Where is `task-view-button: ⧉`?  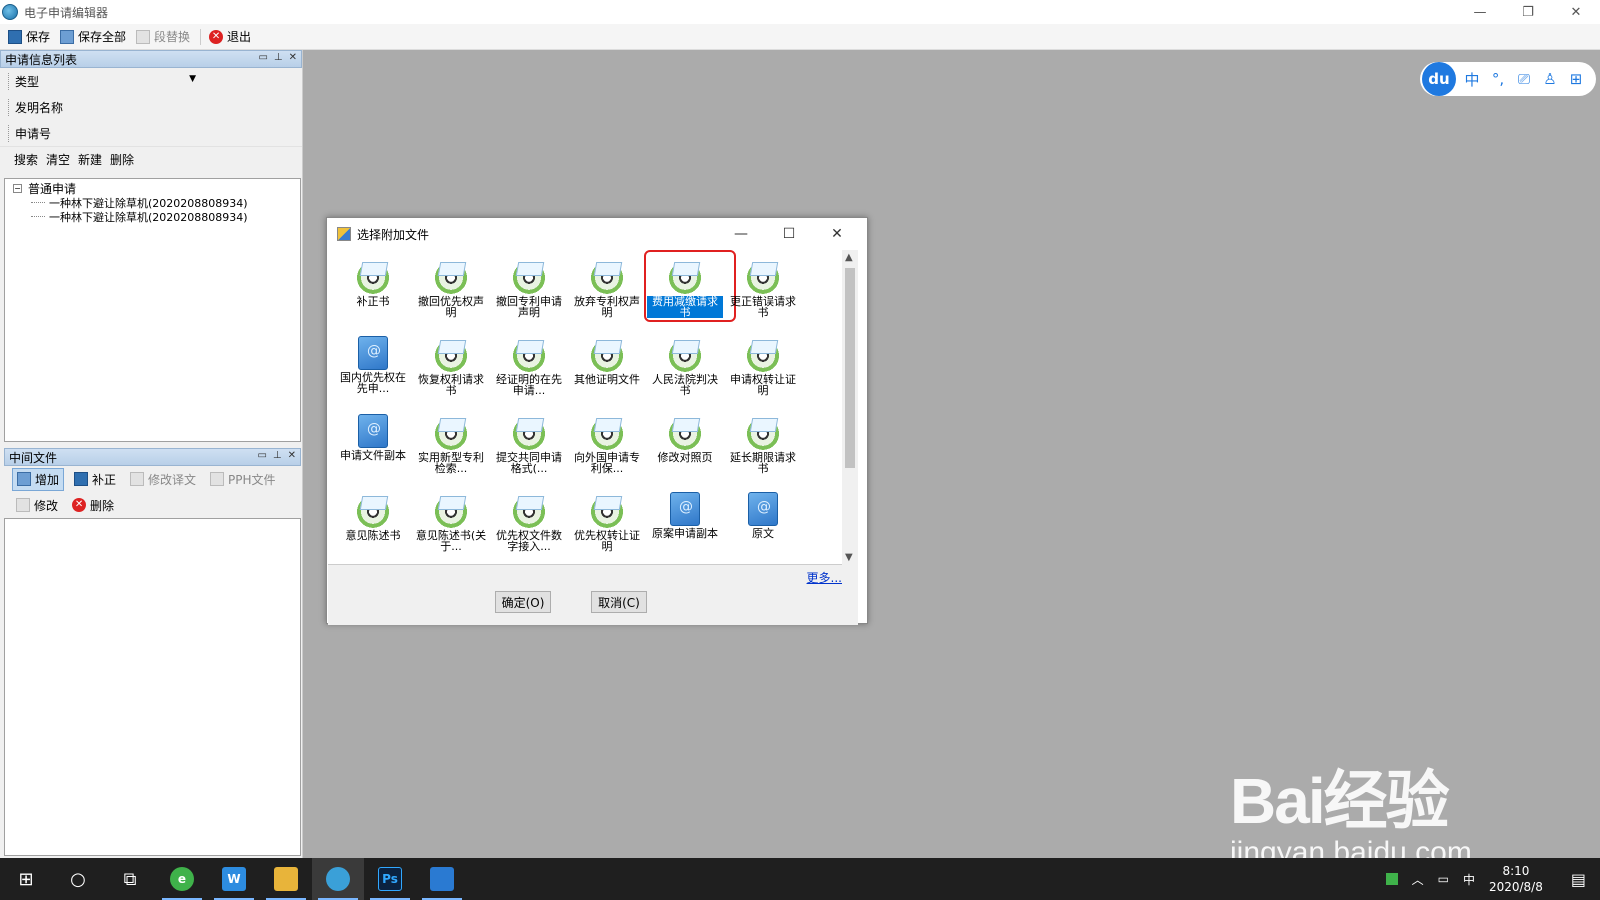 task-view-button: ⧉ is located at coordinates (130, 879).